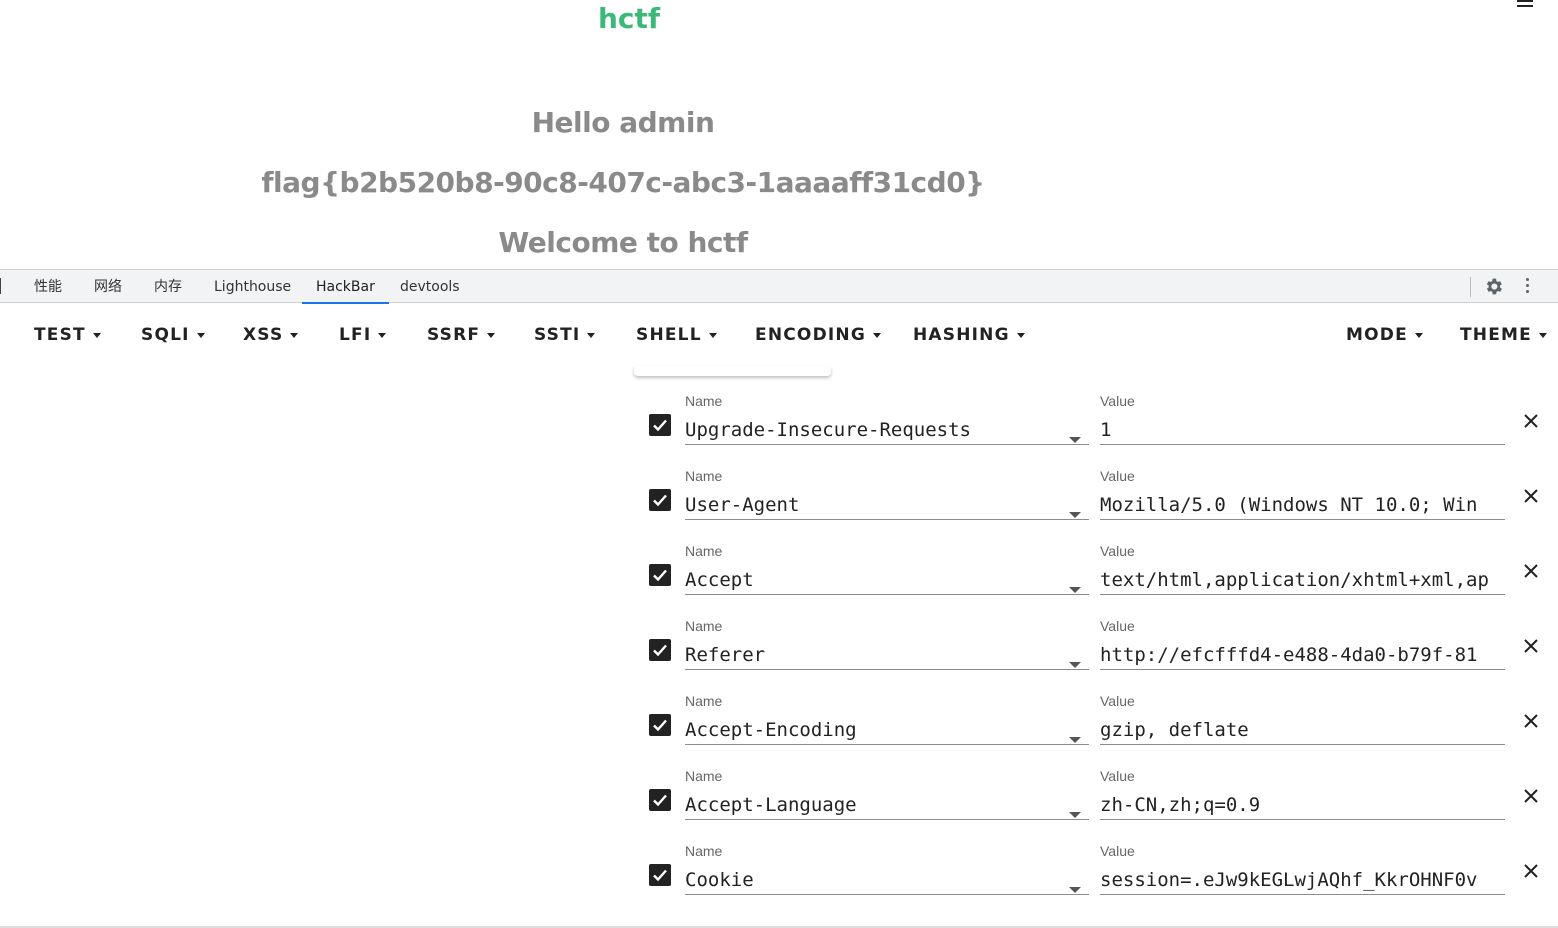 This screenshot has height=928, width=1558. What do you see at coordinates (1099, 422) in the screenshot?
I see `header-row: Name Upgrade-Insecure-Requests Value 1` at bounding box center [1099, 422].